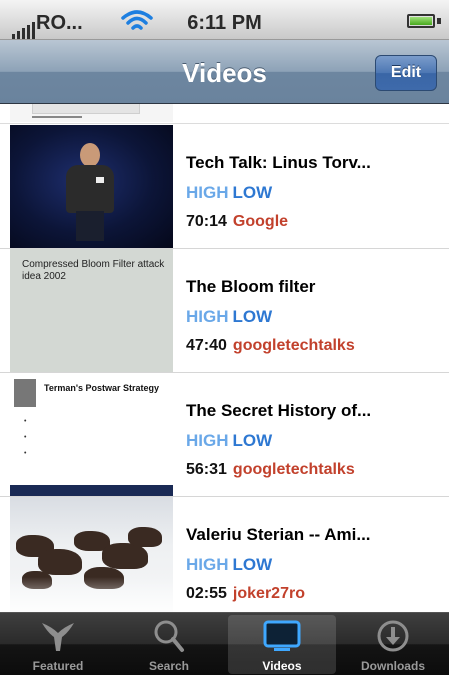  Describe the element at coordinates (206, 345) in the screenshot. I see `video-duration: 47:40` at that location.